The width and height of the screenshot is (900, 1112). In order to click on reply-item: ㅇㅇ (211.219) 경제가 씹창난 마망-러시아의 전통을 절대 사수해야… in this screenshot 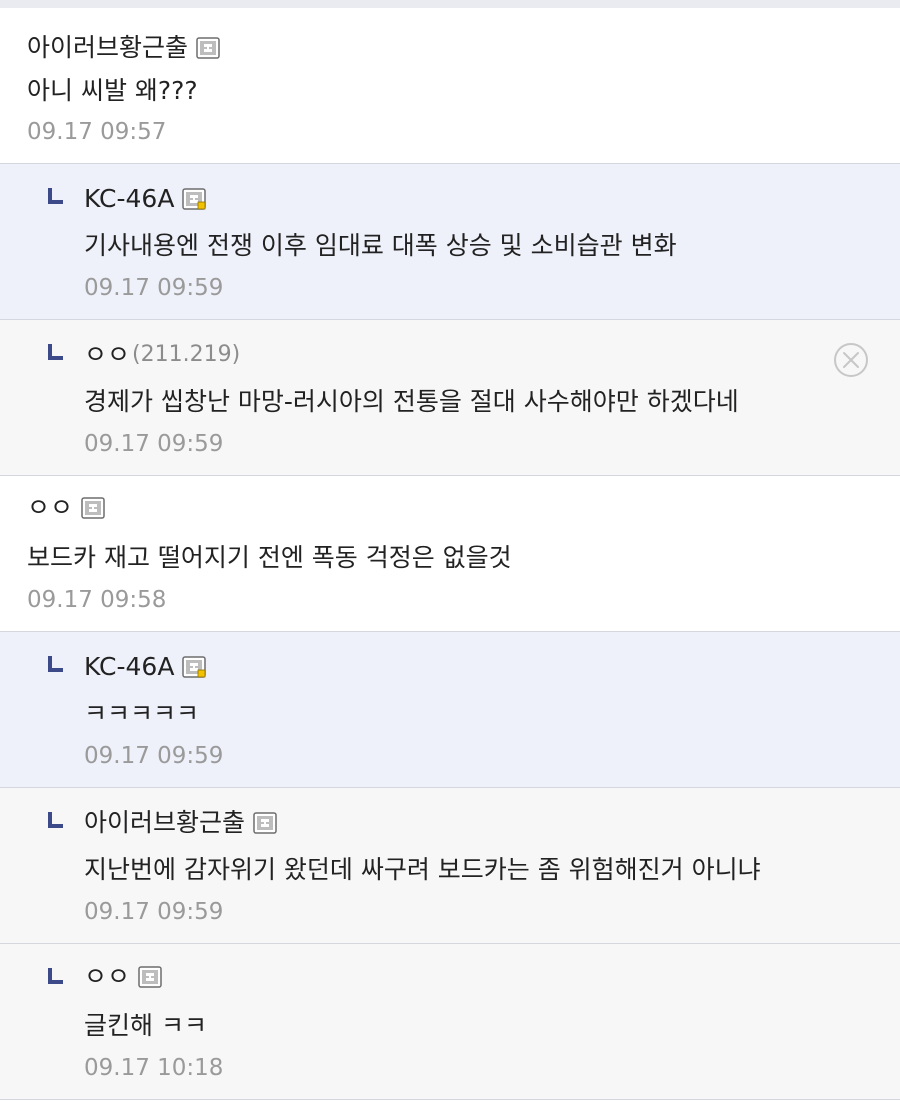, I will do `click(450, 398)`.